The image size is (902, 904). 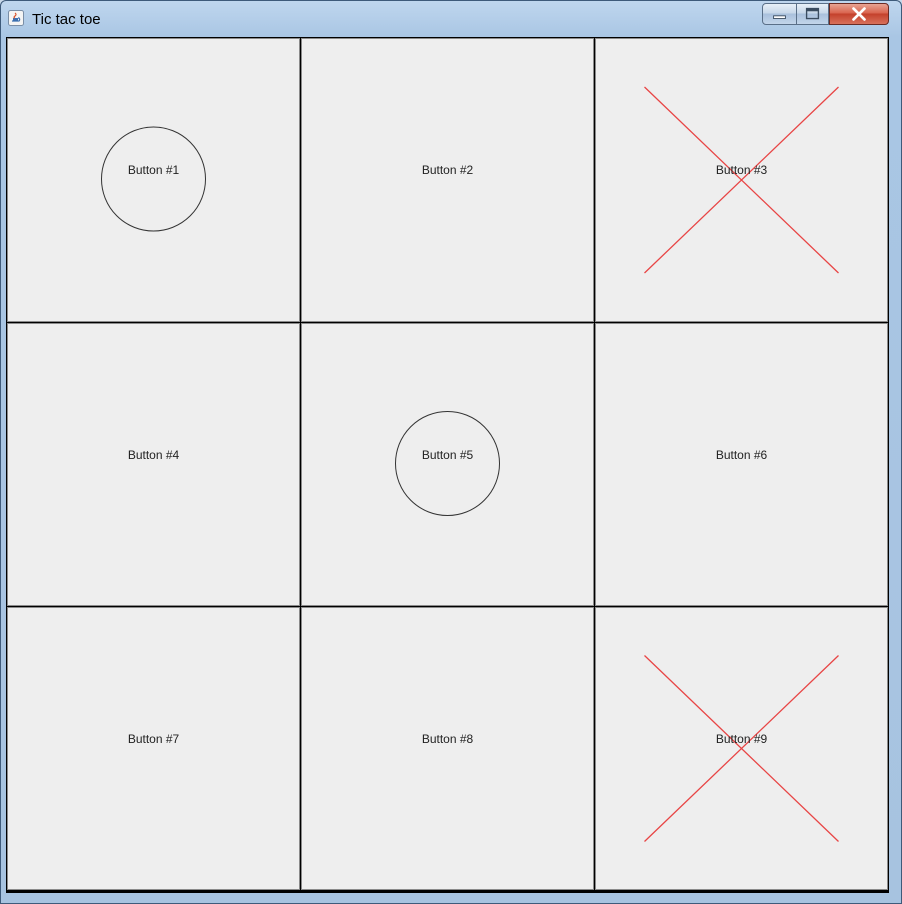 What do you see at coordinates (779, 17) in the screenshot?
I see `minimize-icon` at bounding box center [779, 17].